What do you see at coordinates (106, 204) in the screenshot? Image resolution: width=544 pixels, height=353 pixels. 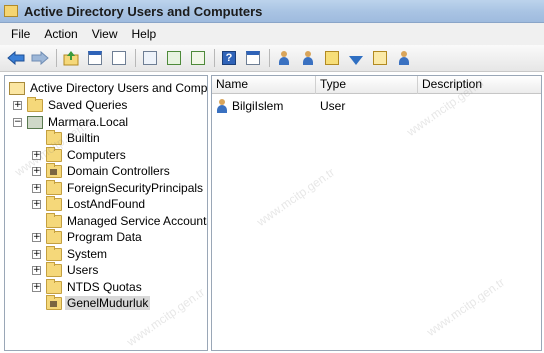 I see `tree-item-label: LostAndFound` at bounding box center [106, 204].